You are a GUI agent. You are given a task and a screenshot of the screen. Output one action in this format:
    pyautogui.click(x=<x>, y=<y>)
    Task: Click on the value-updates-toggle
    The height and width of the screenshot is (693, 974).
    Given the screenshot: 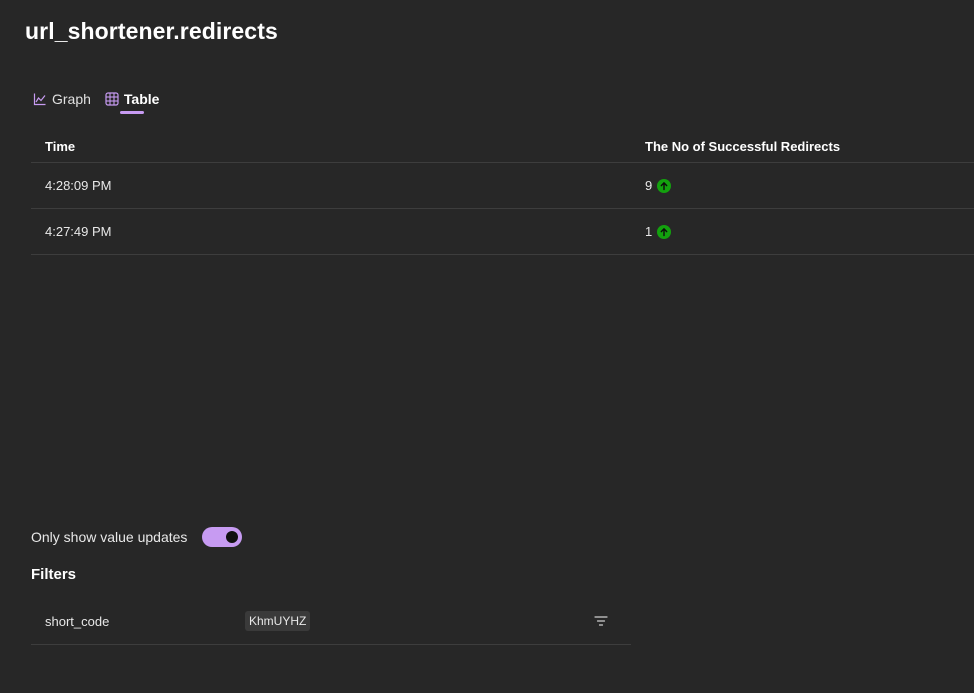 What is the action you would take?
    pyautogui.click(x=222, y=537)
    